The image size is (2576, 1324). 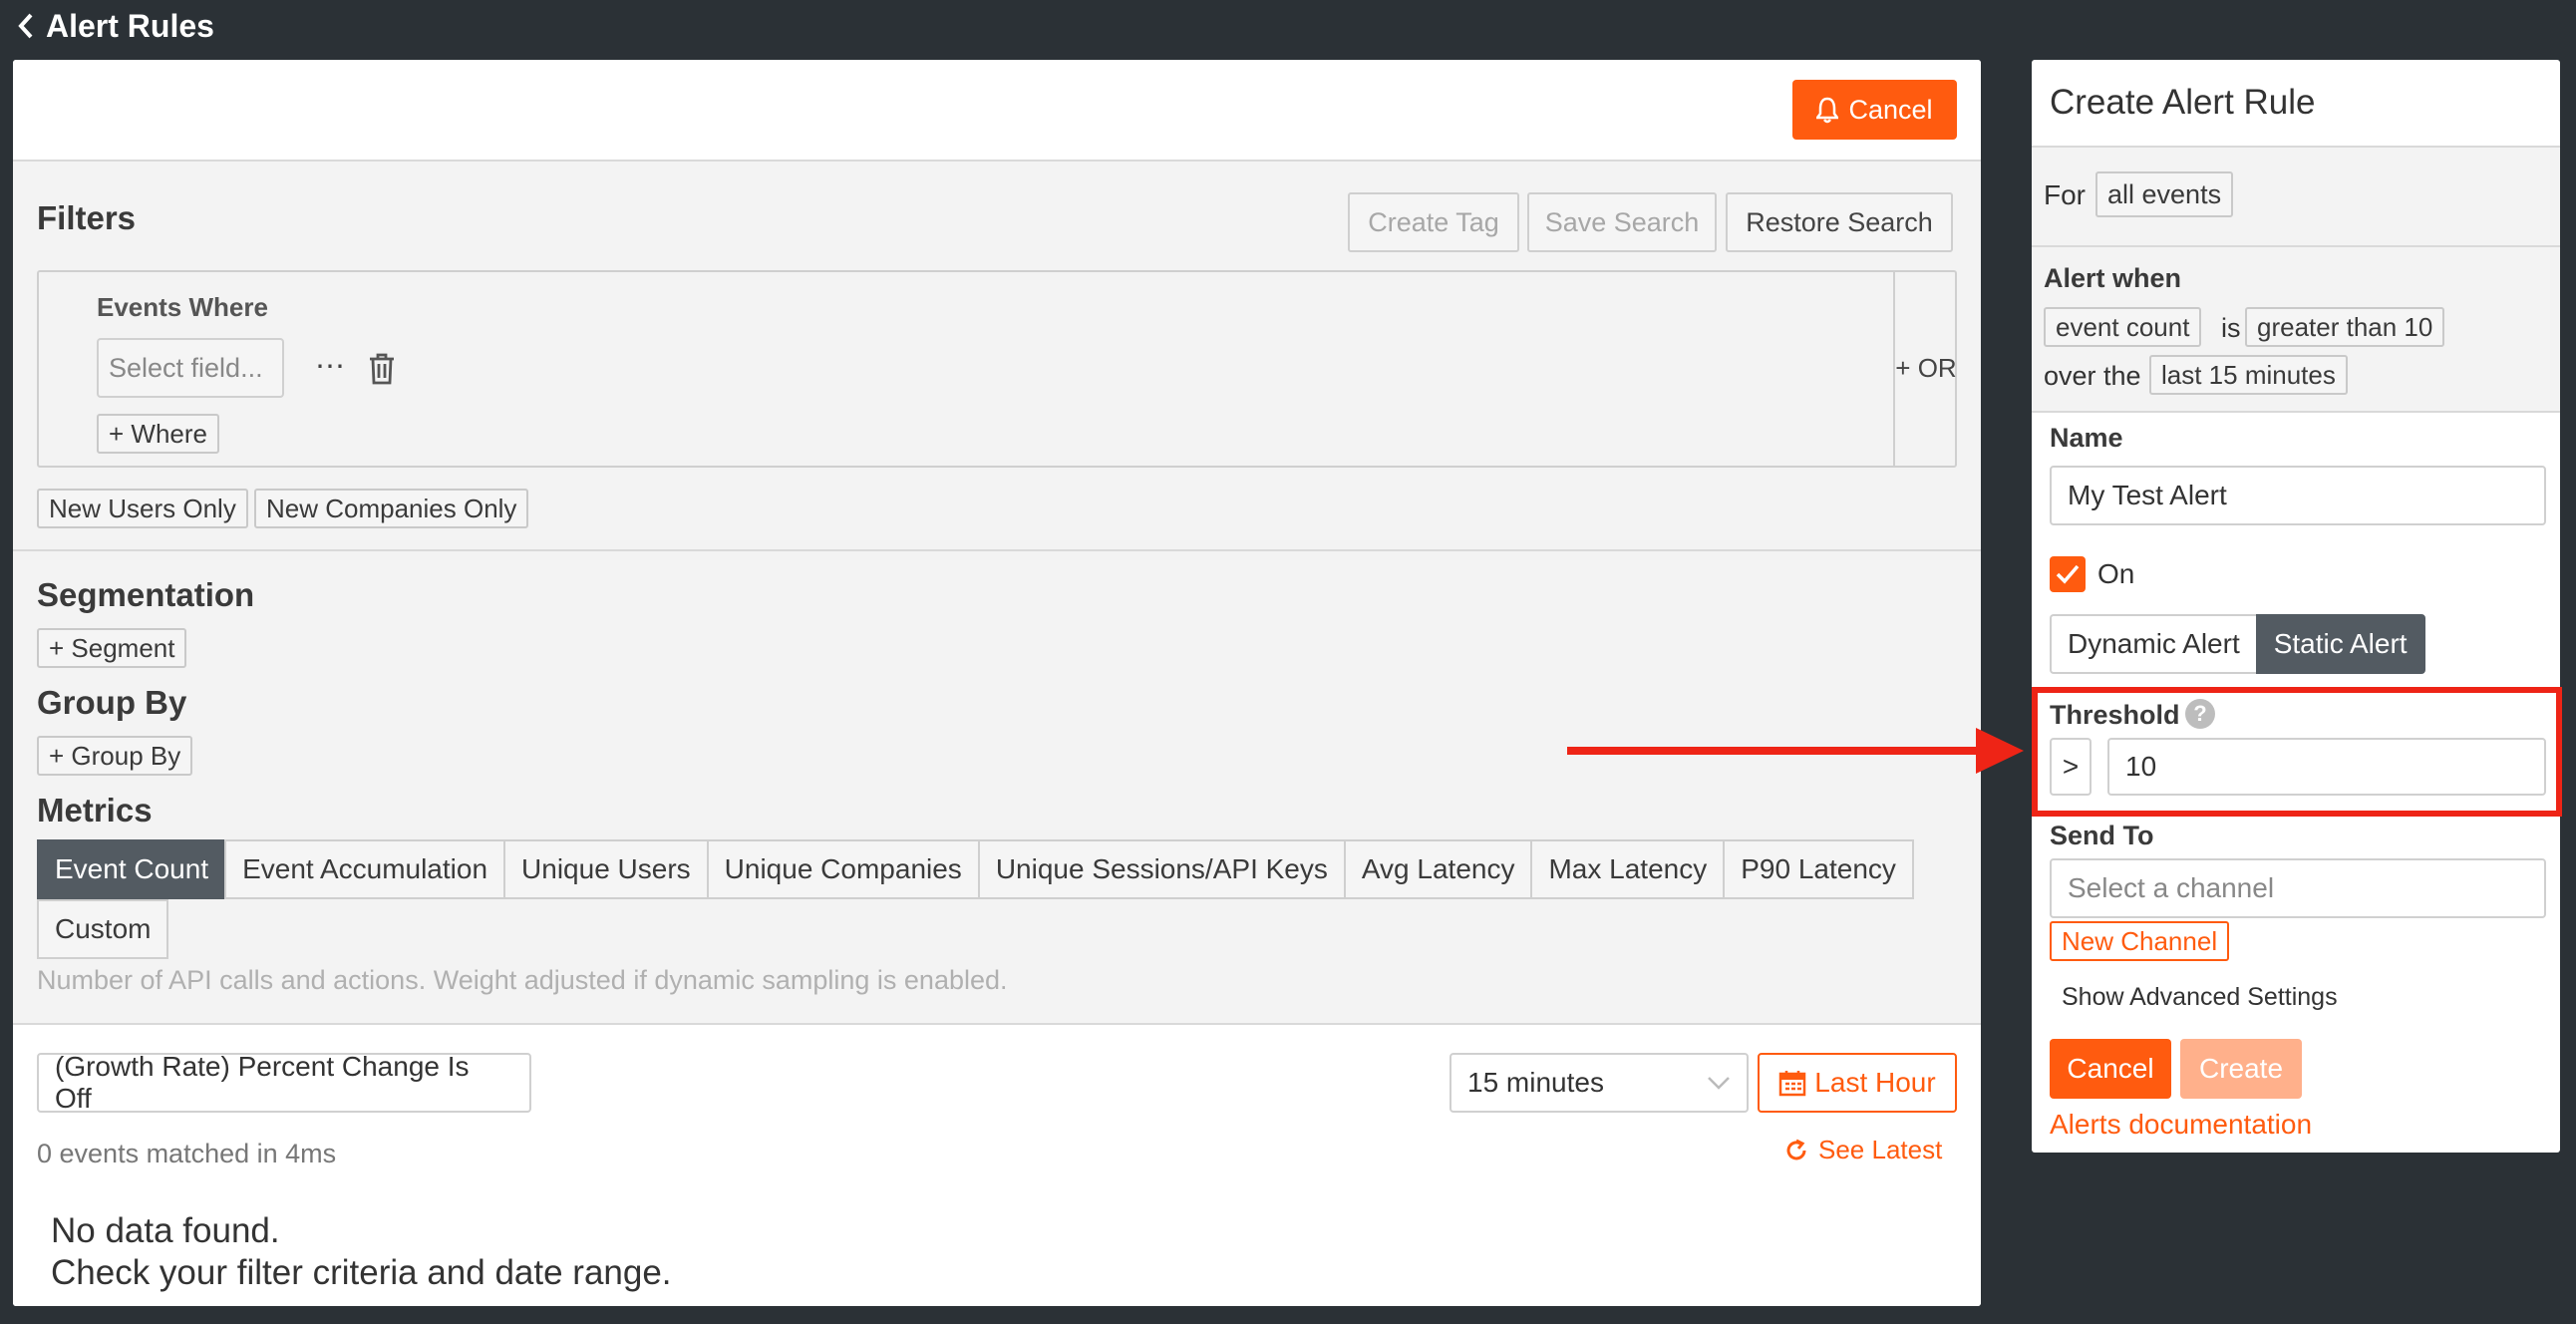 I want to click on empty-state-line-1: No data found., so click(x=165, y=1230).